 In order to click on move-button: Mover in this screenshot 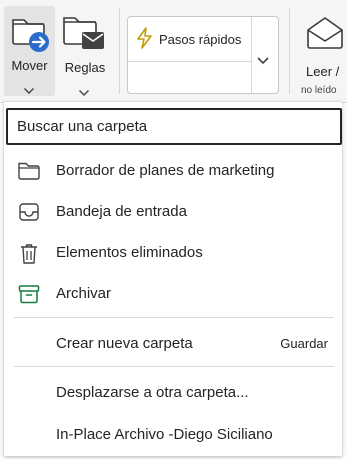, I will do `click(29, 51)`.